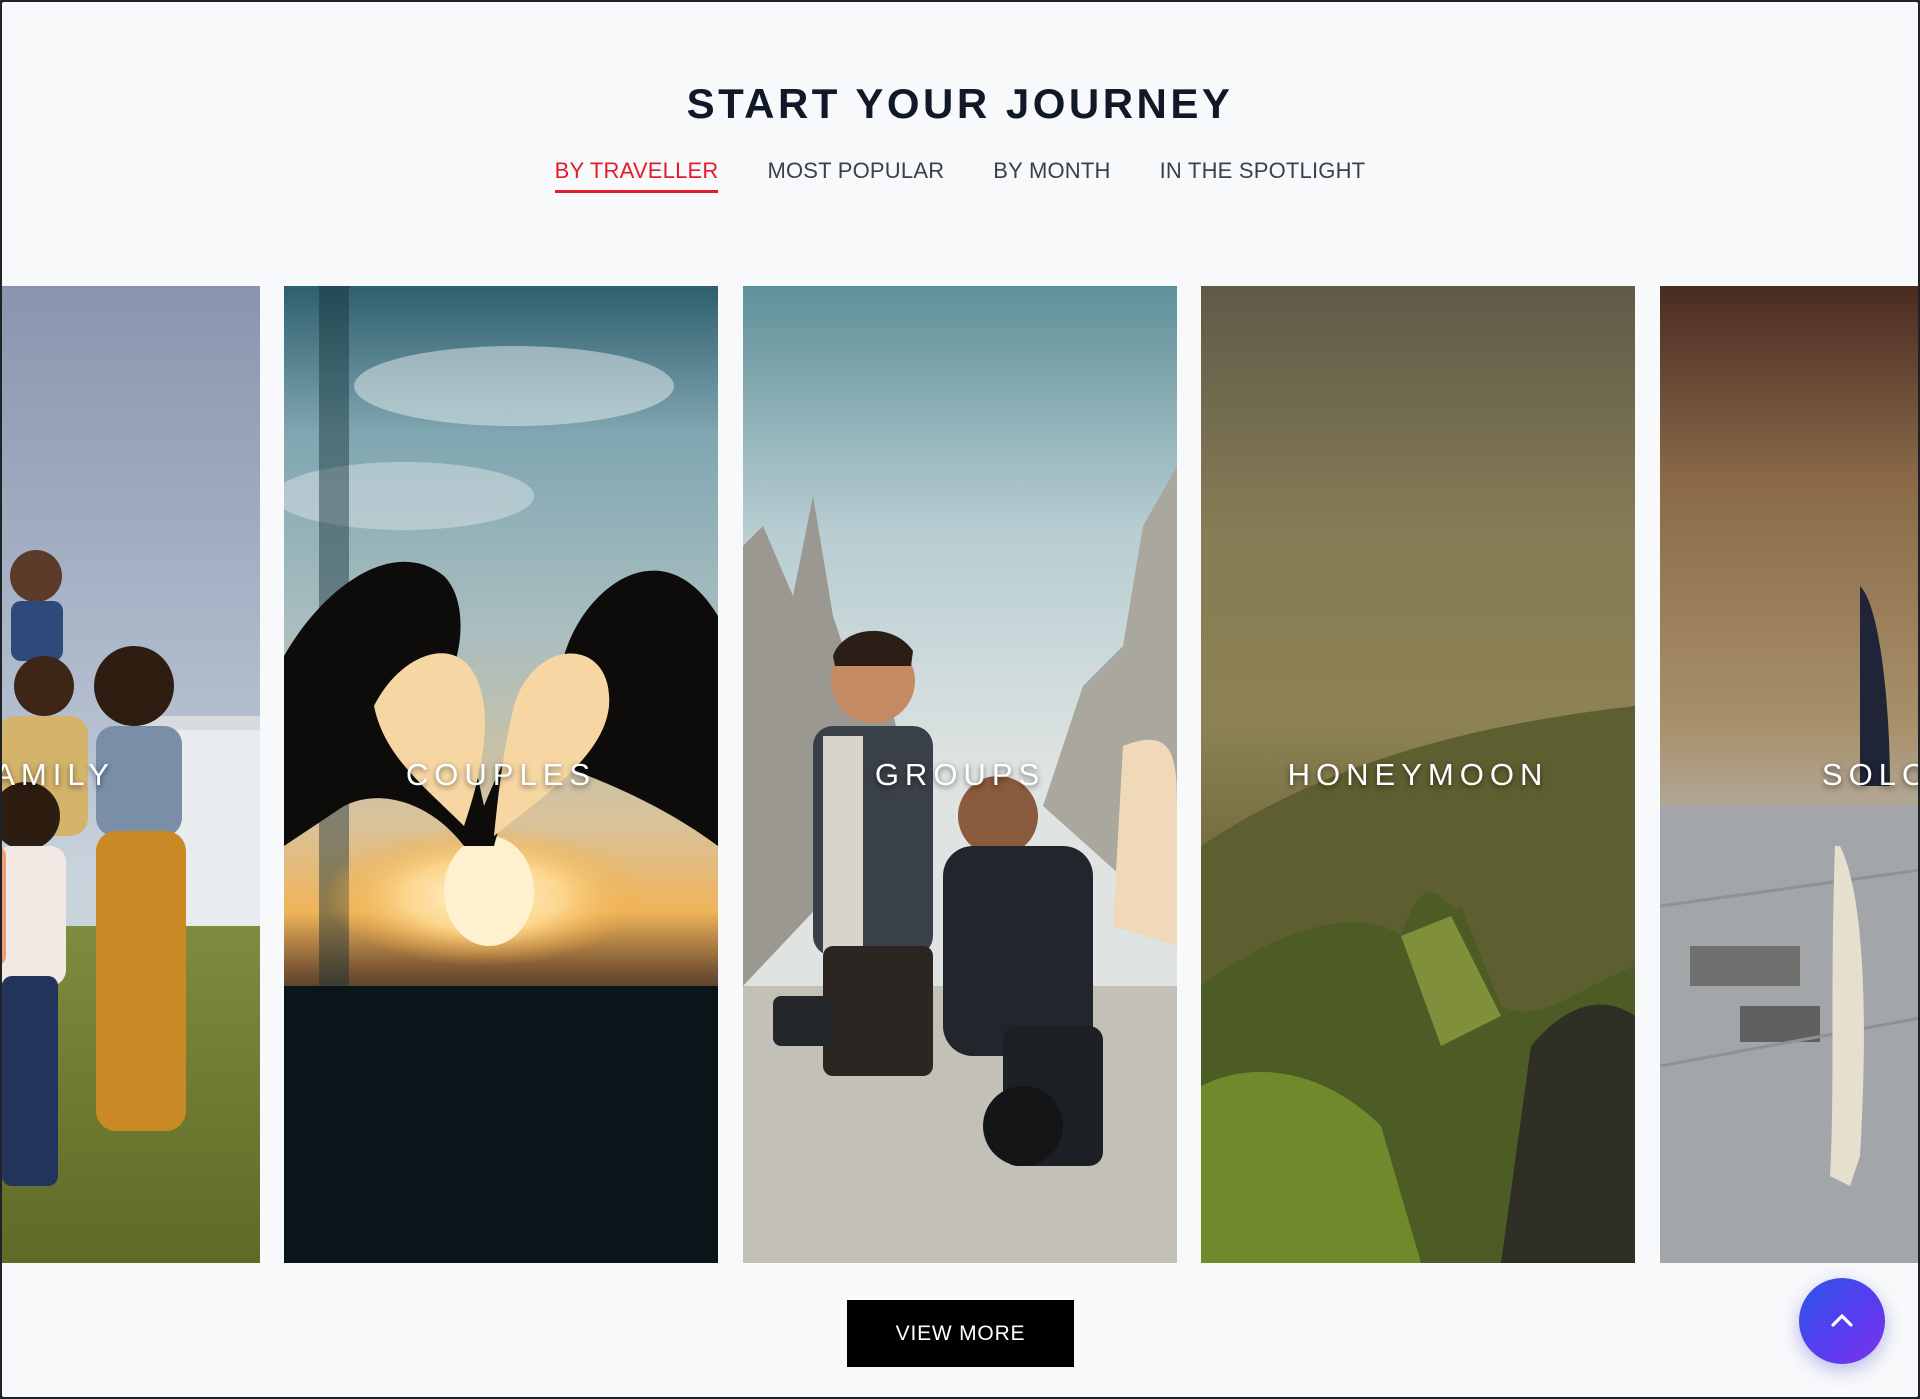 The width and height of the screenshot is (1920, 1399). What do you see at coordinates (636, 175) in the screenshot?
I see `tab-by-traveller: BY TRAVELLER` at bounding box center [636, 175].